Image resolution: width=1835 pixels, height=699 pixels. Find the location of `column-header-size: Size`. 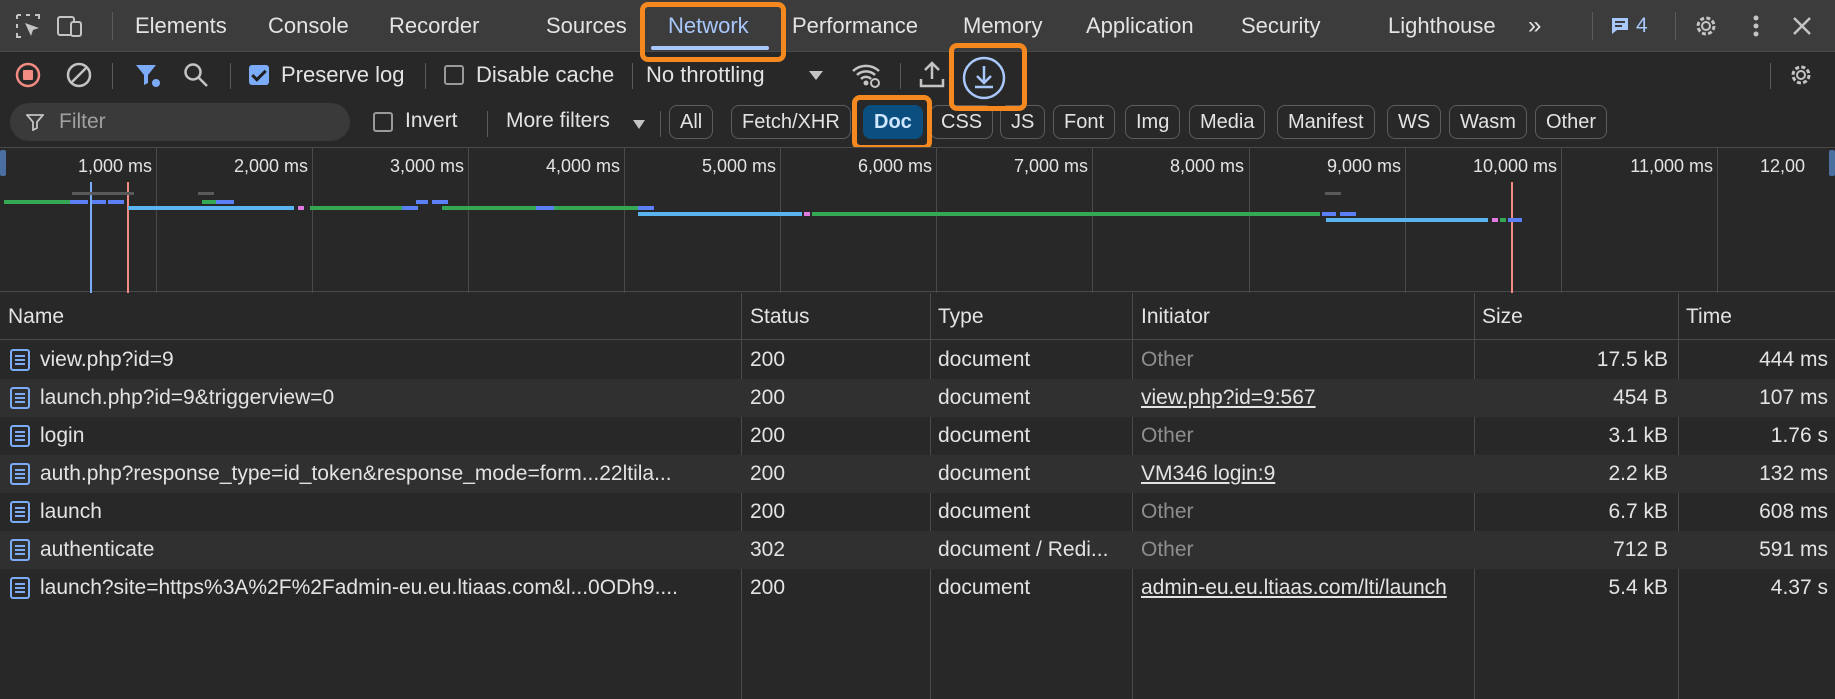

column-header-size: Size is located at coordinates (1502, 316).